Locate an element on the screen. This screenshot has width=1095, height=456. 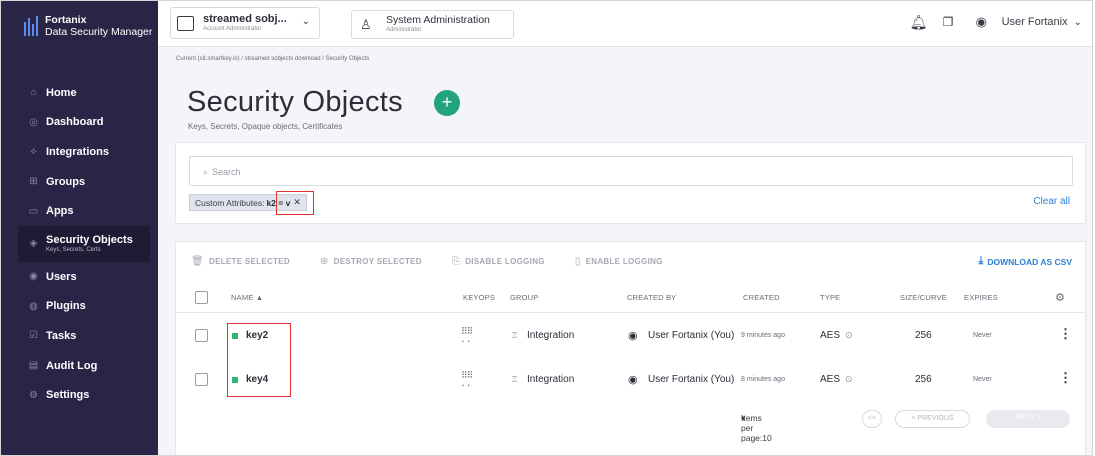
account-selector: streamed sobj... Account Administrator ⌄ is located at coordinates (245, 23).